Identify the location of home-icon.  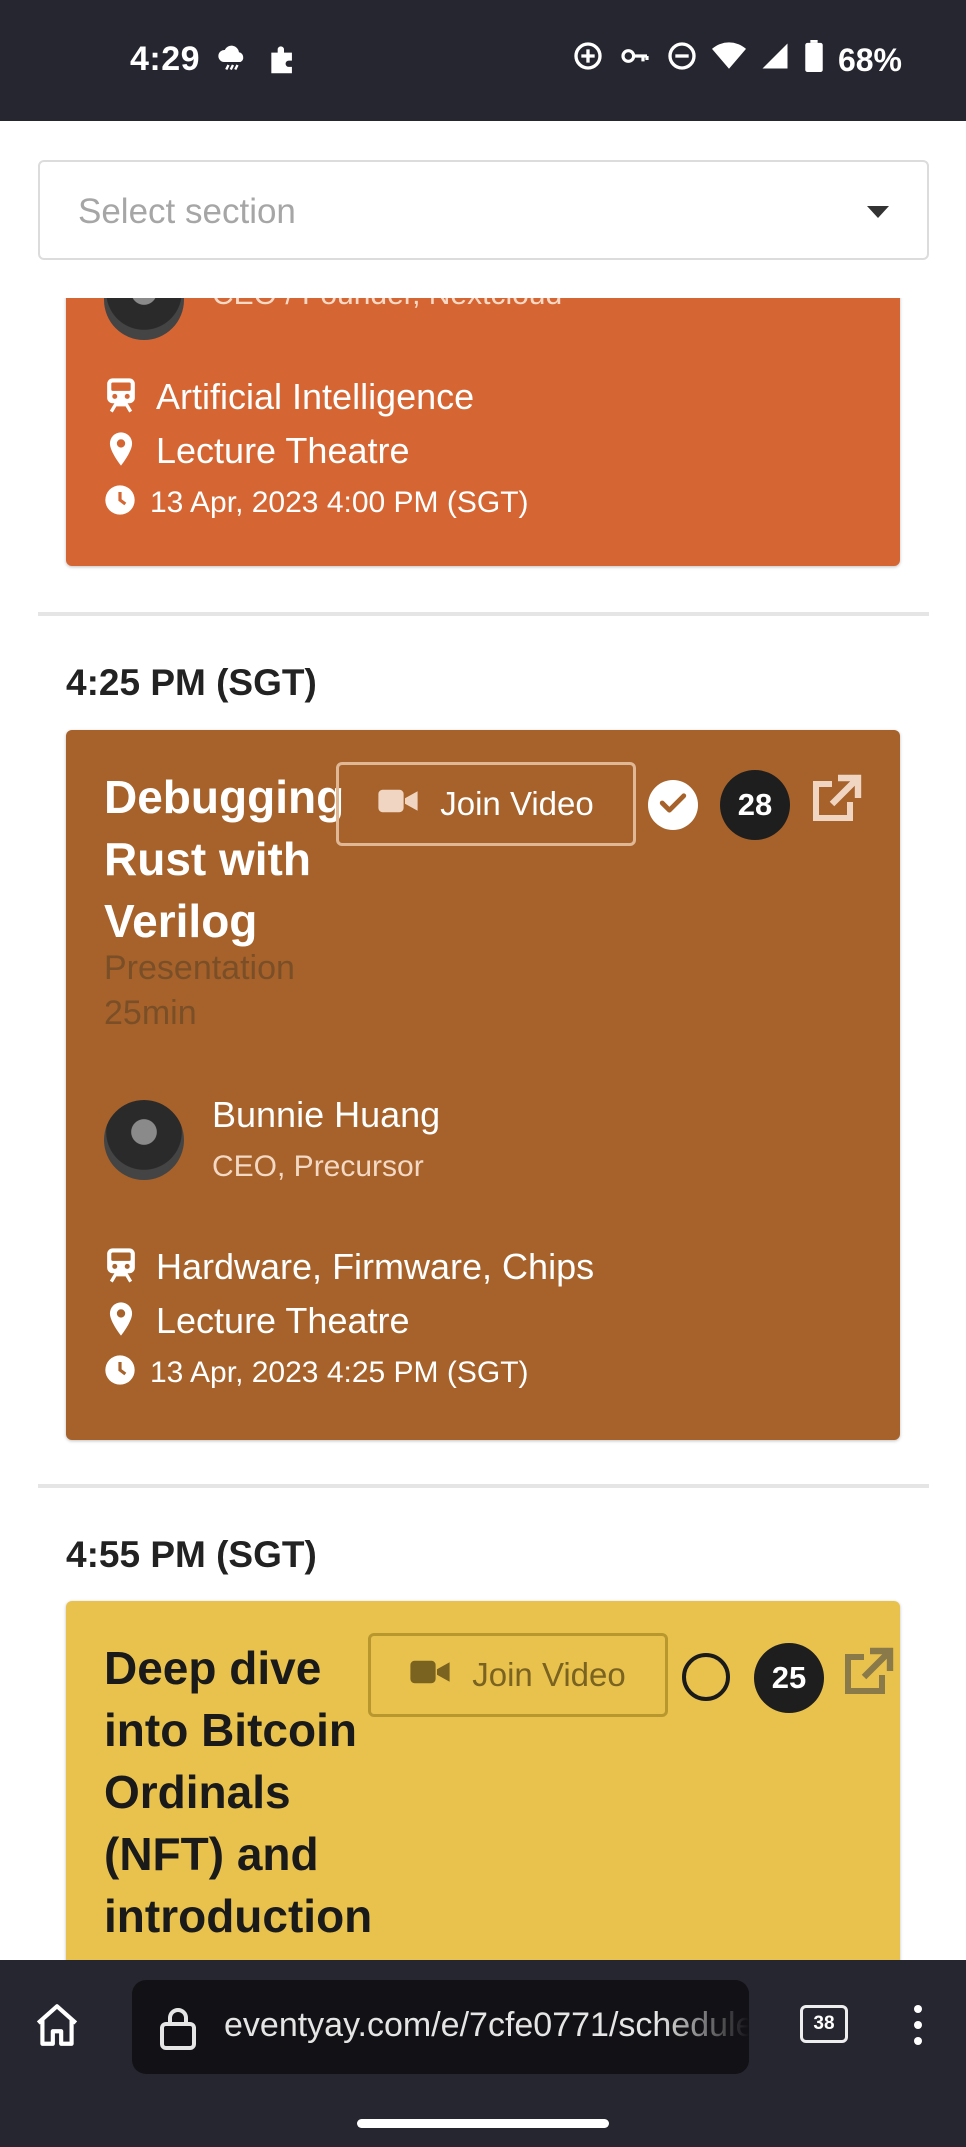
(57, 2027).